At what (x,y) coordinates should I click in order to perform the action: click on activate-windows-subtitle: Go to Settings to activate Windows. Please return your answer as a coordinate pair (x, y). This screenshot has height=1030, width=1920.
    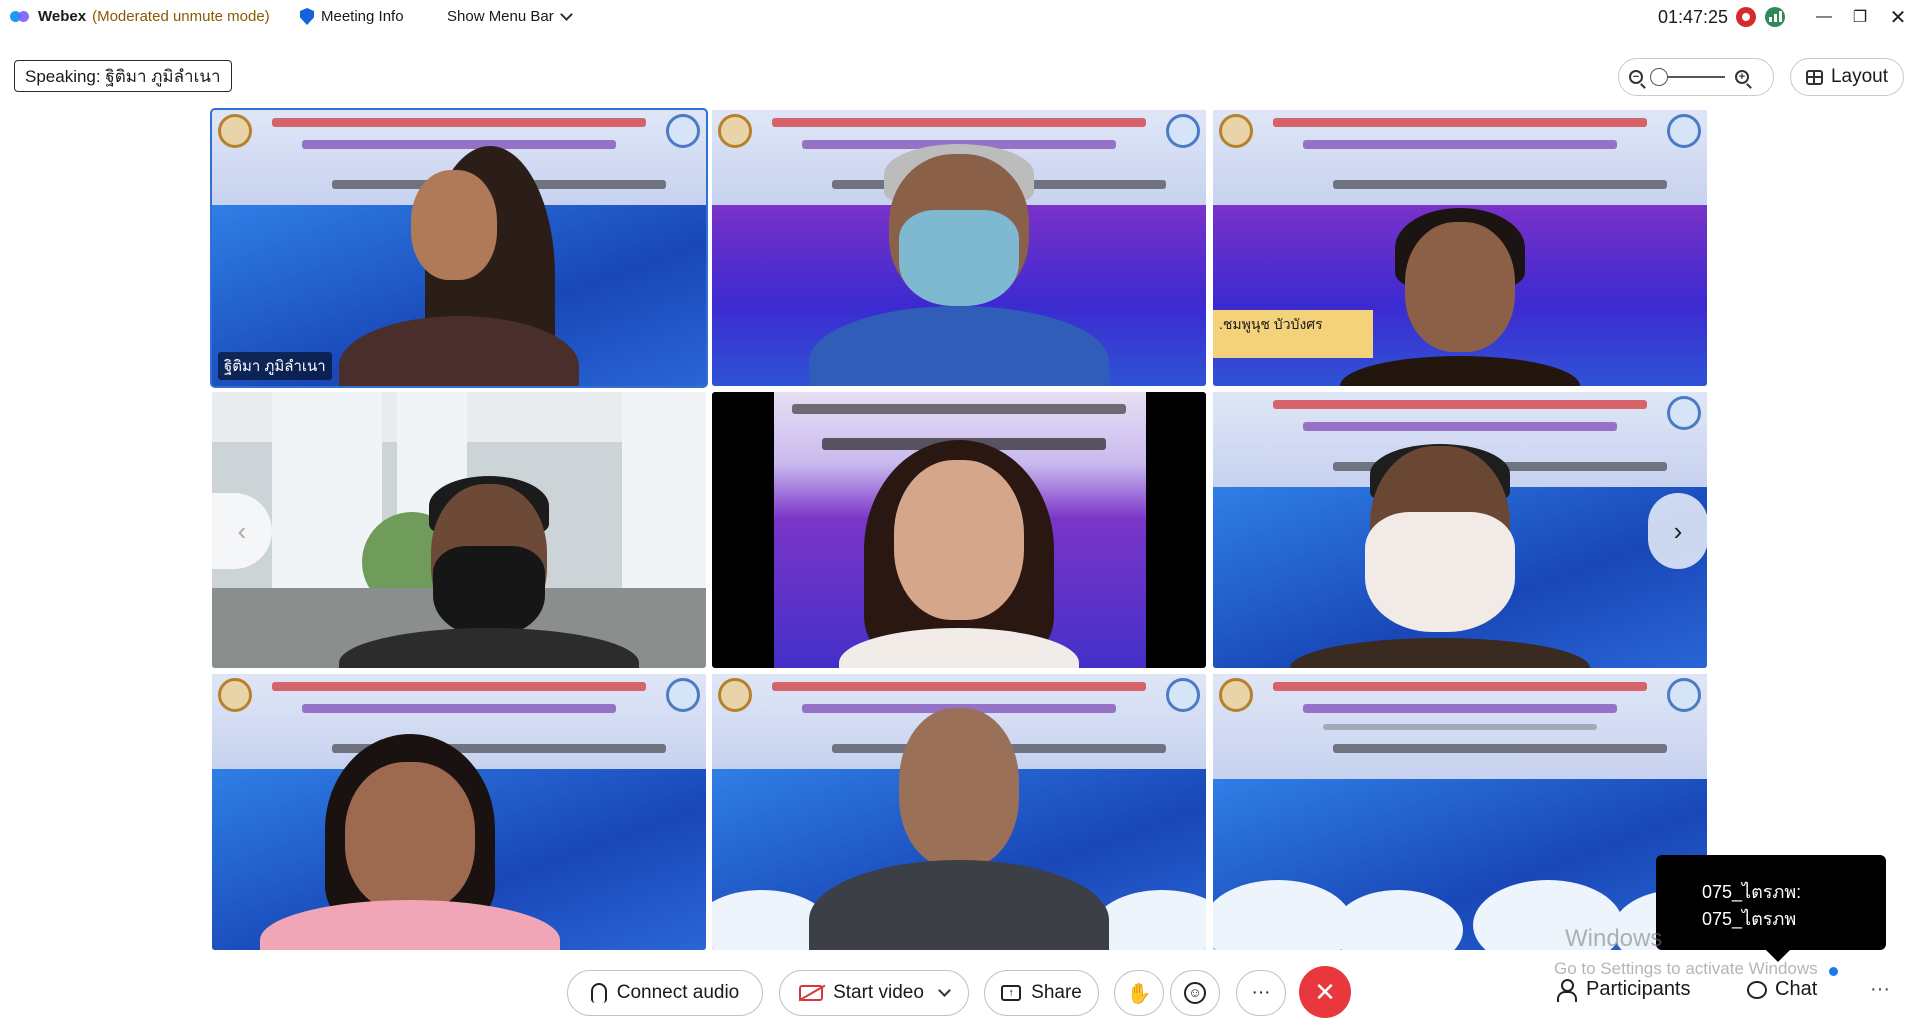
    Looking at the image, I should click on (1686, 968).